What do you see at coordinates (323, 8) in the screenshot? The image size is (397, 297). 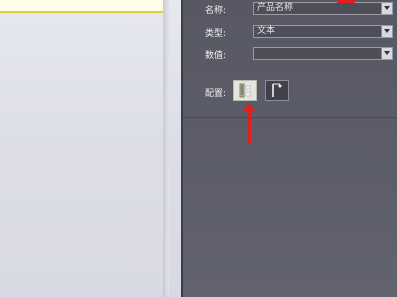 I see `name-dropdown: 产品名称` at bounding box center [323, 8].